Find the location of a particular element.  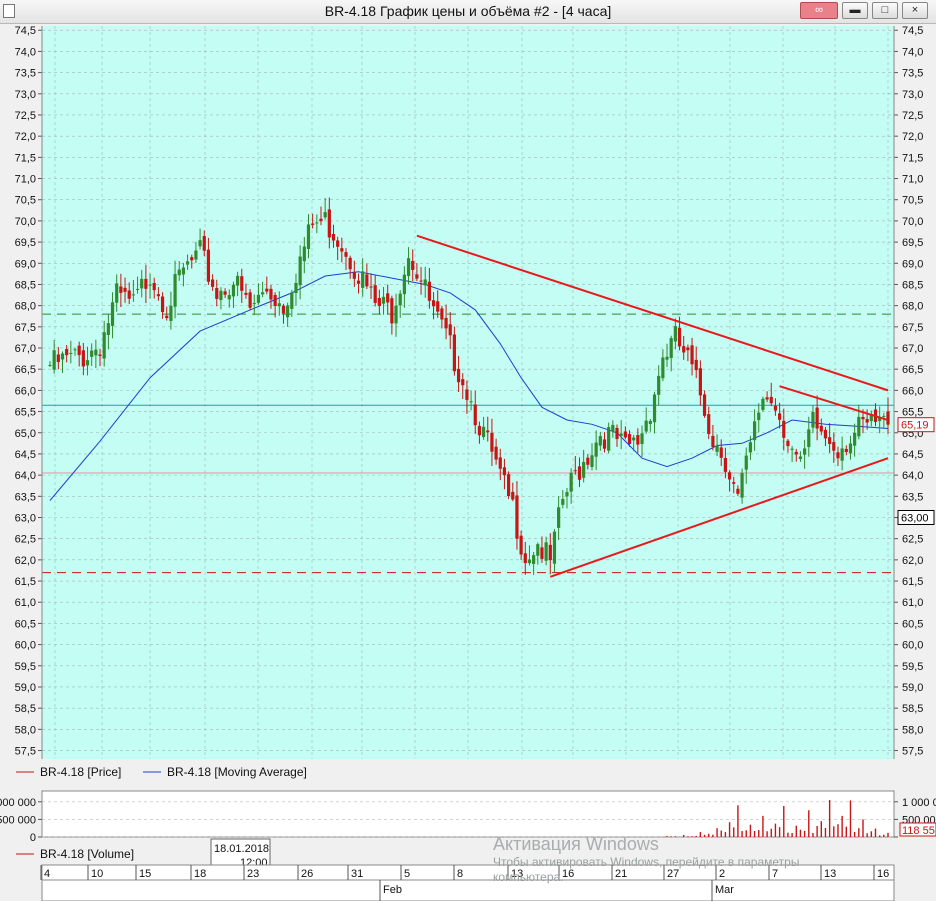

price-tick-label-left: 65,0 is located at coordinates (25, 434).